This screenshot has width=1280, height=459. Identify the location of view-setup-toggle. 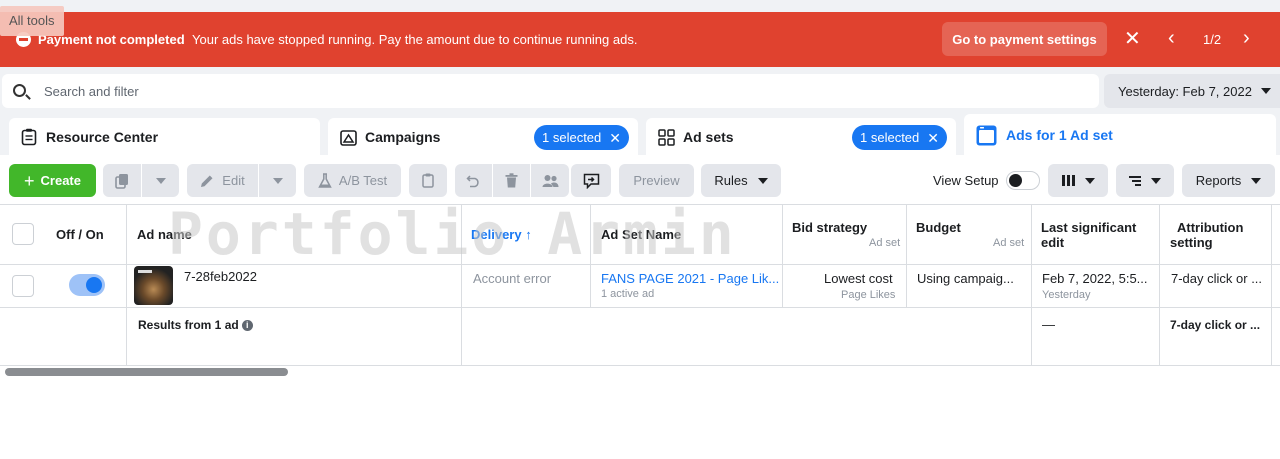
(1023, 180).